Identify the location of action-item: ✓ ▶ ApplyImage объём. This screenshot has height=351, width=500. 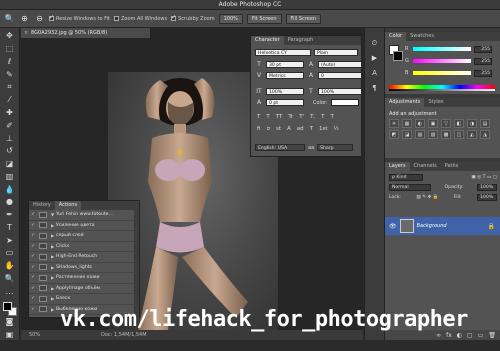
(84, 289).